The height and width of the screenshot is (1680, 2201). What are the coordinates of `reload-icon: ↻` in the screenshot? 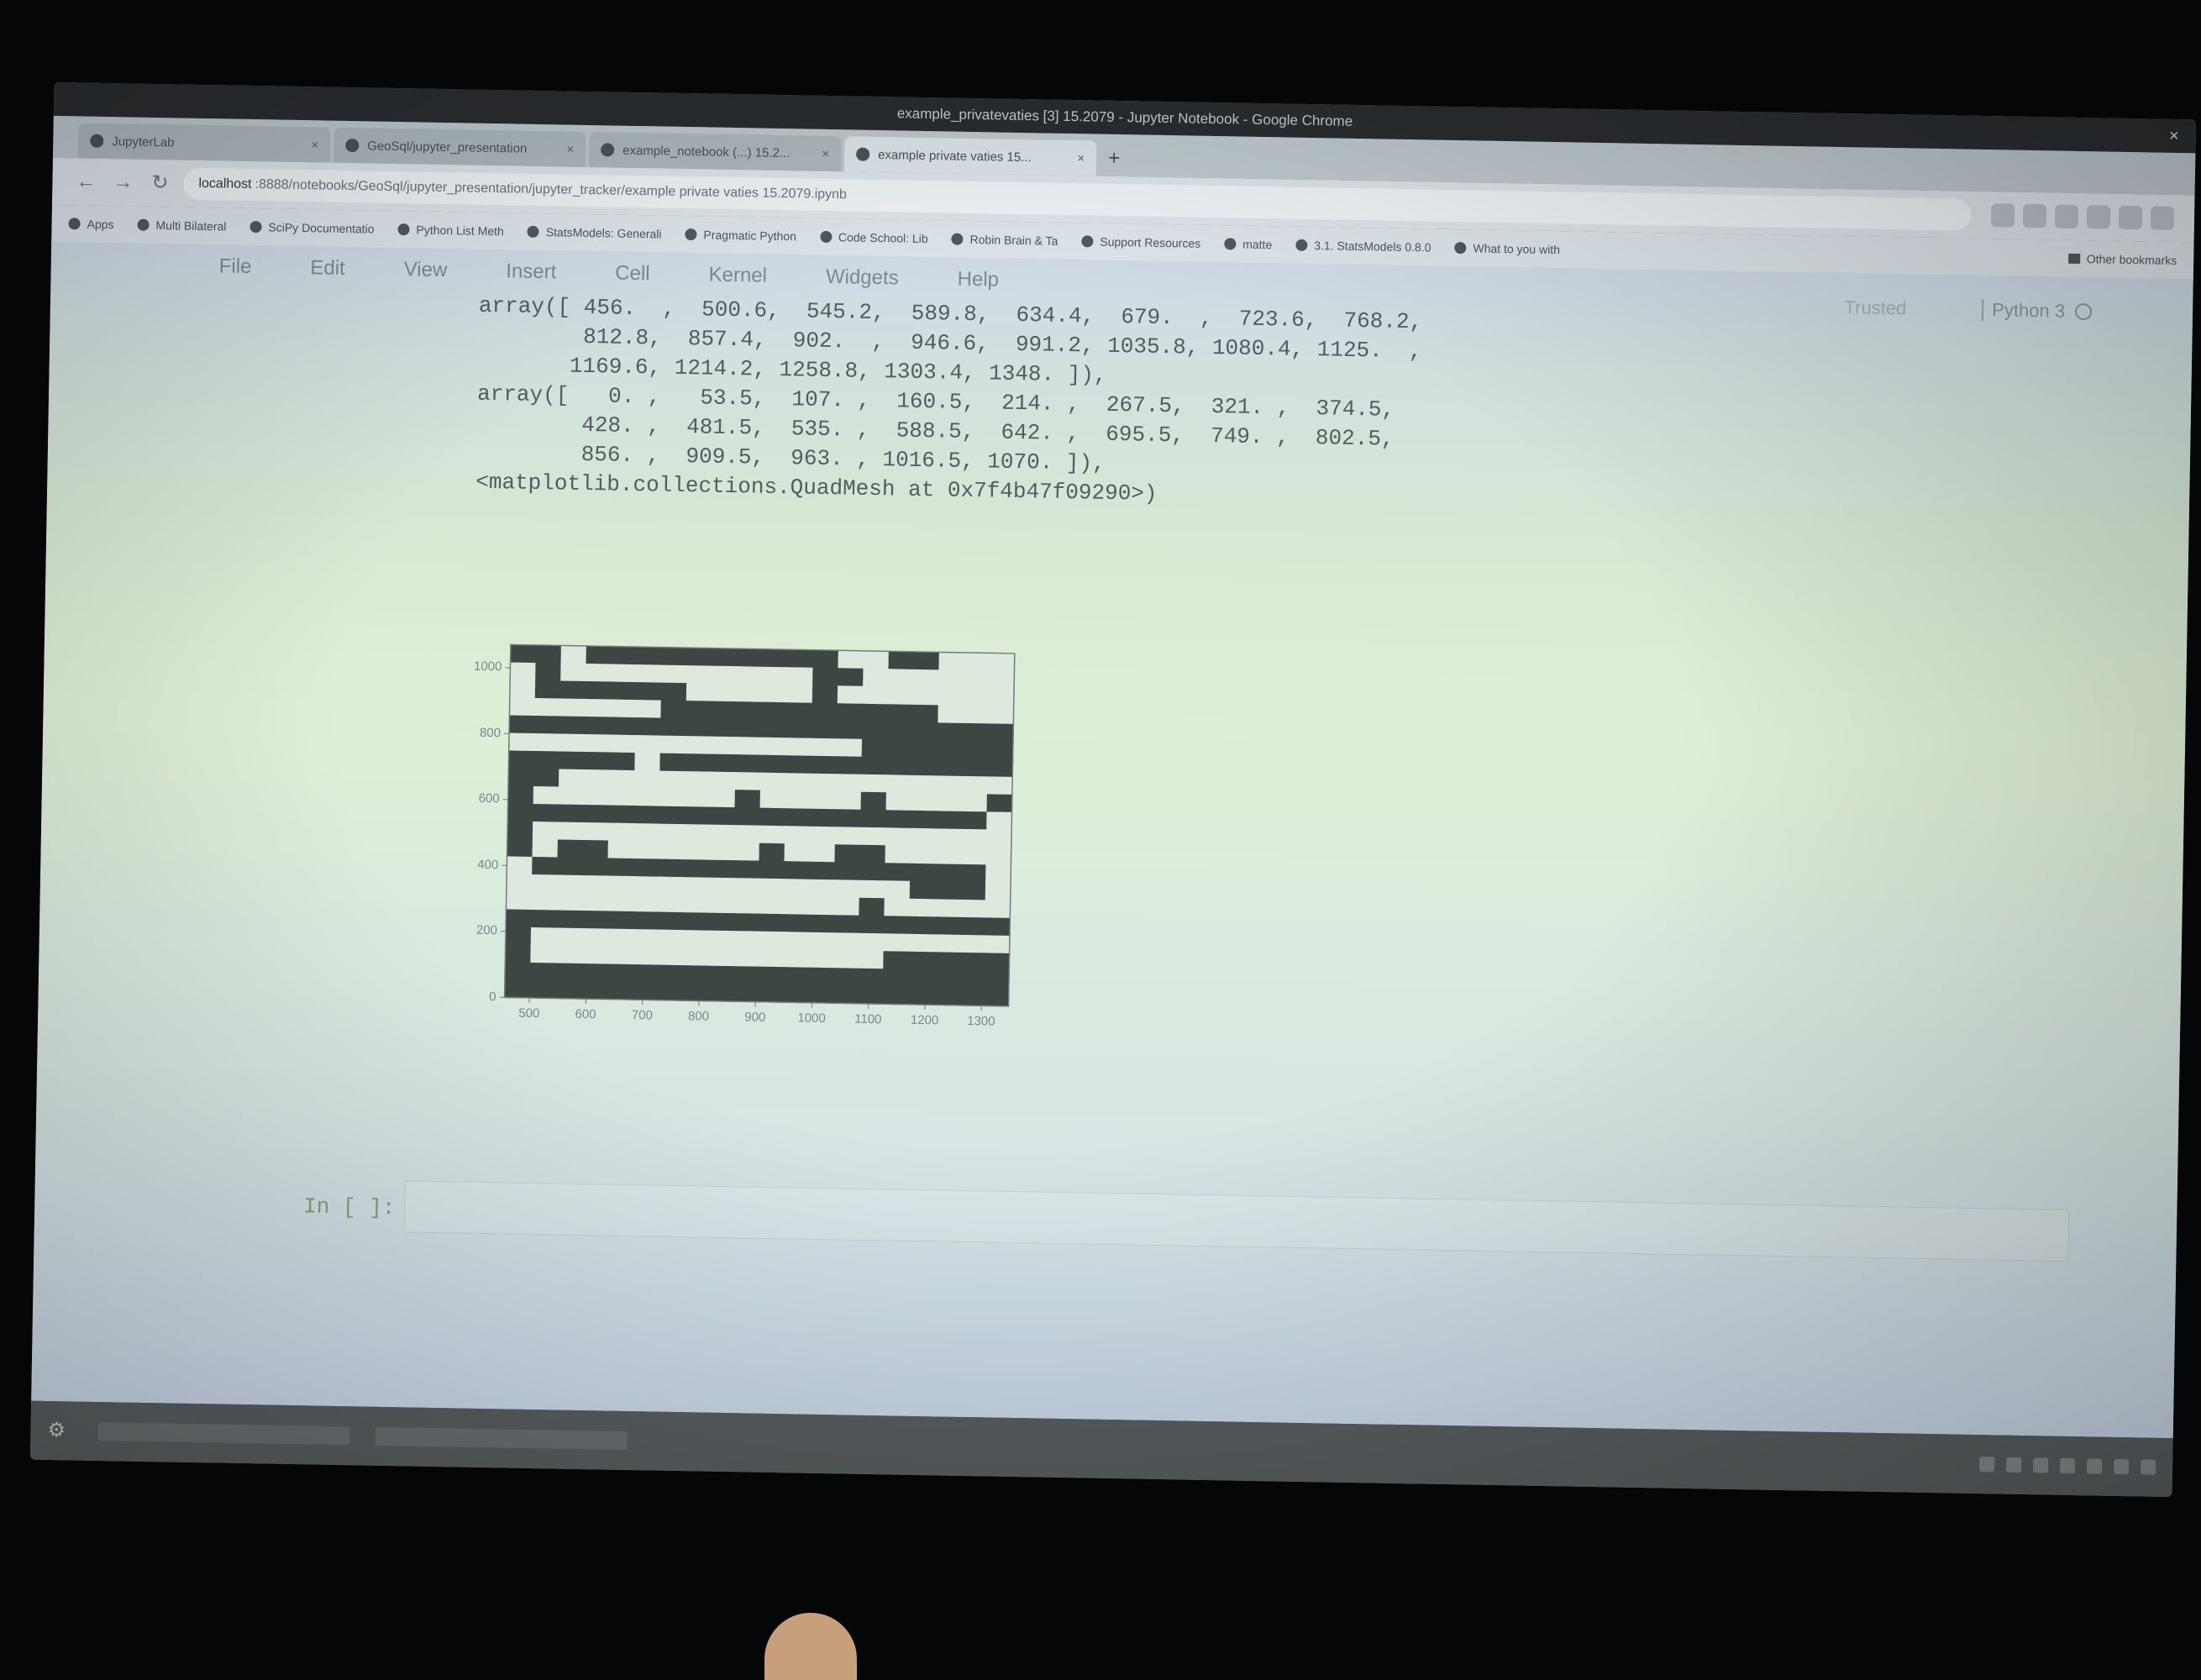 It's located at (160, 183).